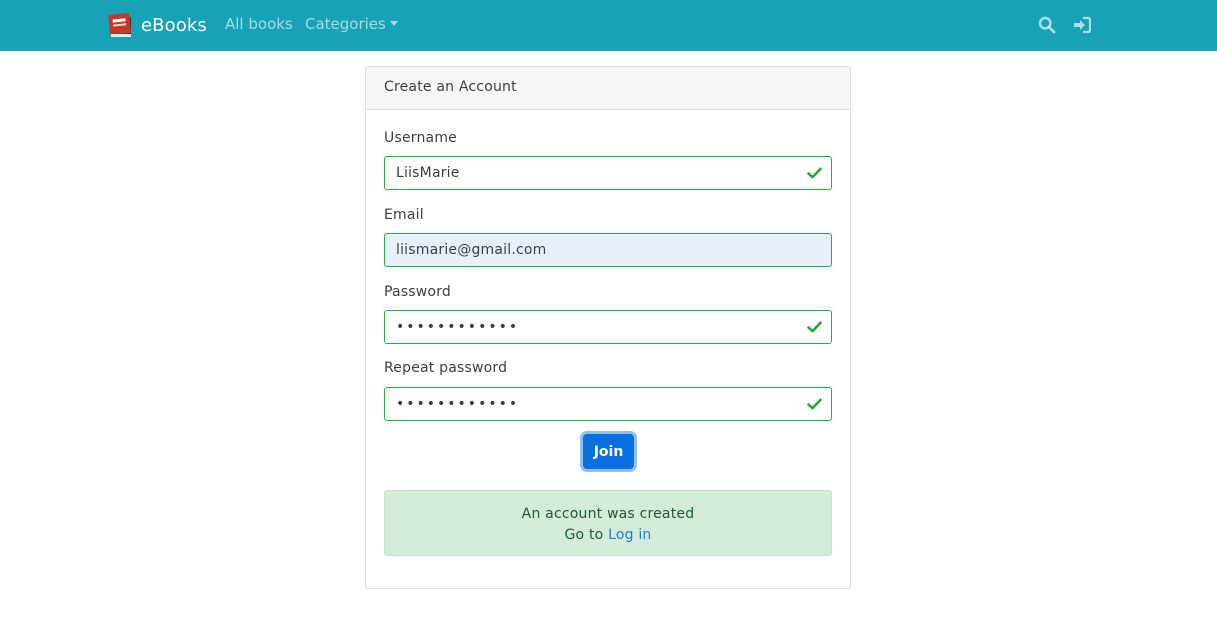  I want to click on book-logo-icon, so click(119, 25).